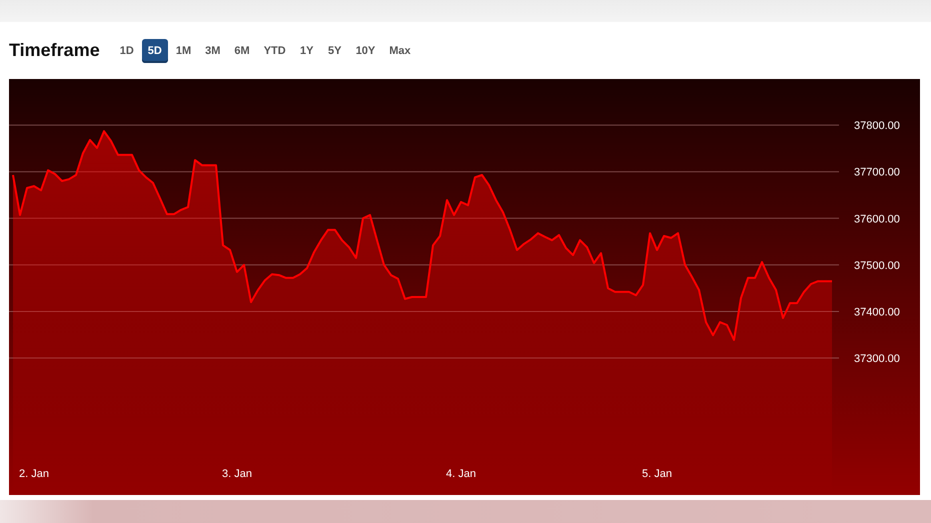  What do you see at coordinates (335, 50) in the screenshot?
I see `range-tab: 5Y` at bounding box center [335, 50].